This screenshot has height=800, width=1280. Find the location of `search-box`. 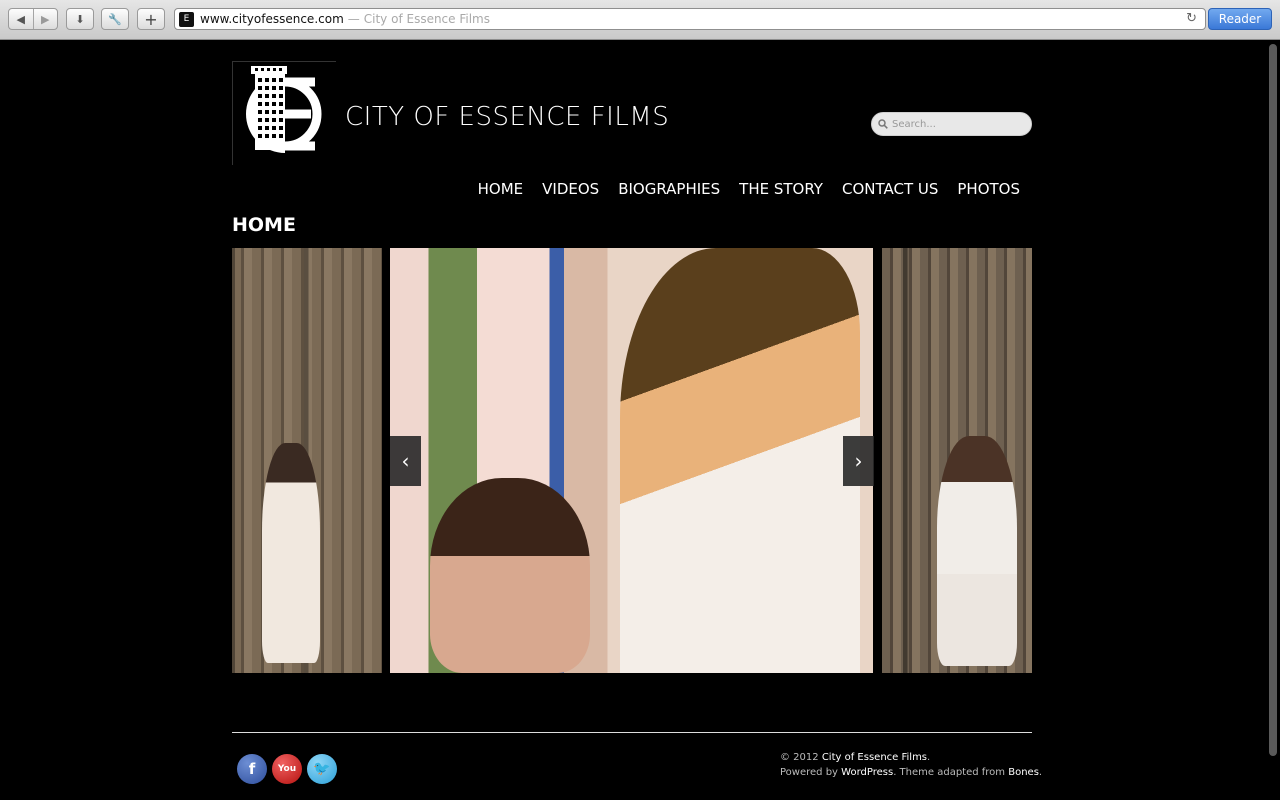

search-box is located at coordinates (951, 124).